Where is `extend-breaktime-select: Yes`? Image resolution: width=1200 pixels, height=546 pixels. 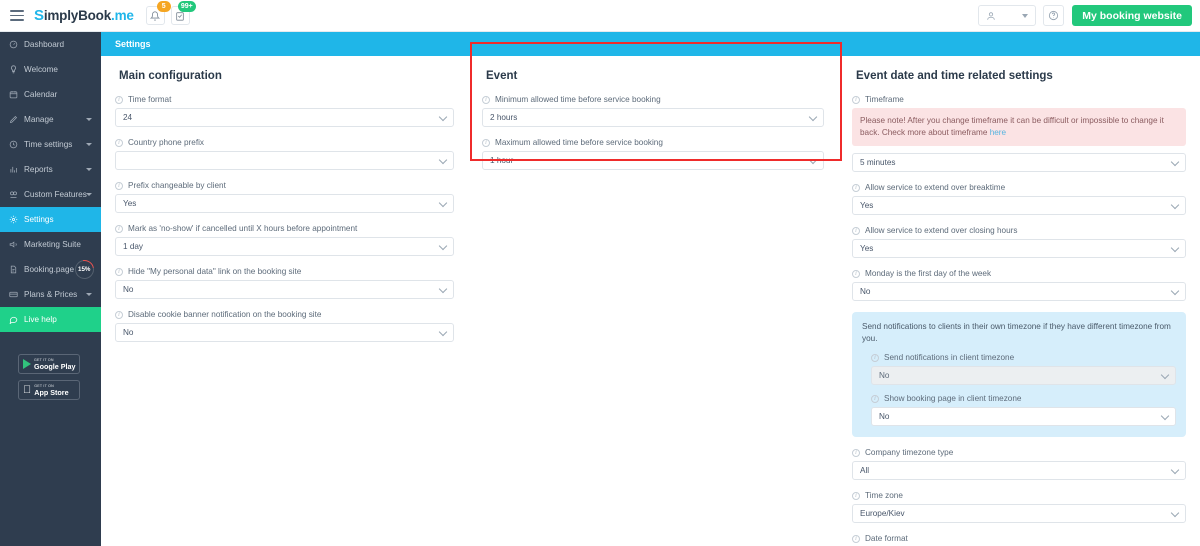
extend-breaktime-select: Yes is located at coordinates (1019, 205).